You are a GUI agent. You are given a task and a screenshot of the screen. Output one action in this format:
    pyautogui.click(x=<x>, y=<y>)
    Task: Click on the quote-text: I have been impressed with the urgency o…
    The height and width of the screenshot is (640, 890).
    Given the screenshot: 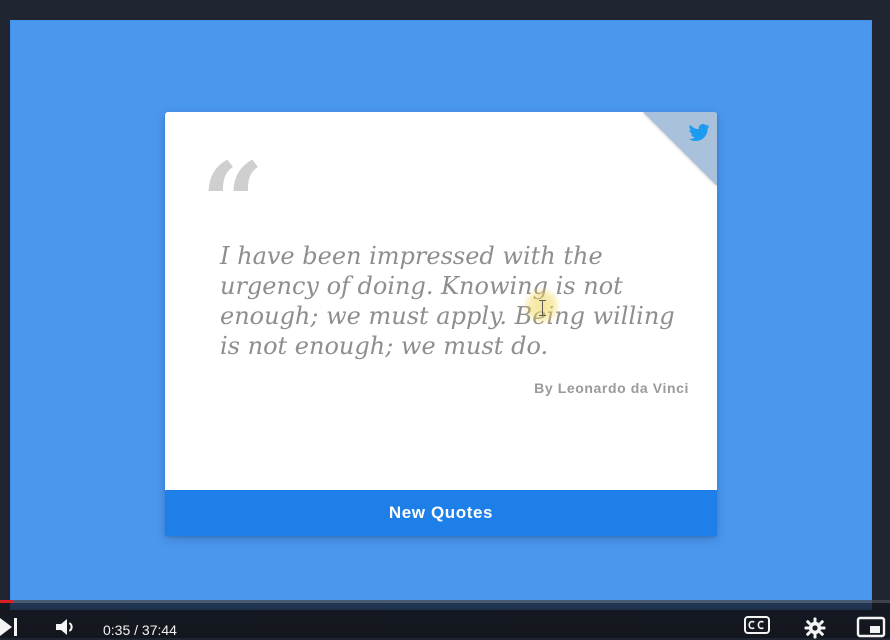 What is the action you would take?
    pyautogui.click(x=447, y=301)
    